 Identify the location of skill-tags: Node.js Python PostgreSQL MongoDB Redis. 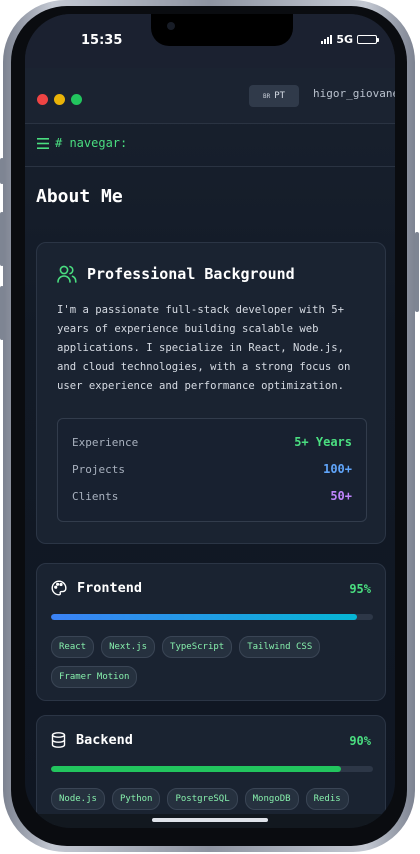
(213, 799).